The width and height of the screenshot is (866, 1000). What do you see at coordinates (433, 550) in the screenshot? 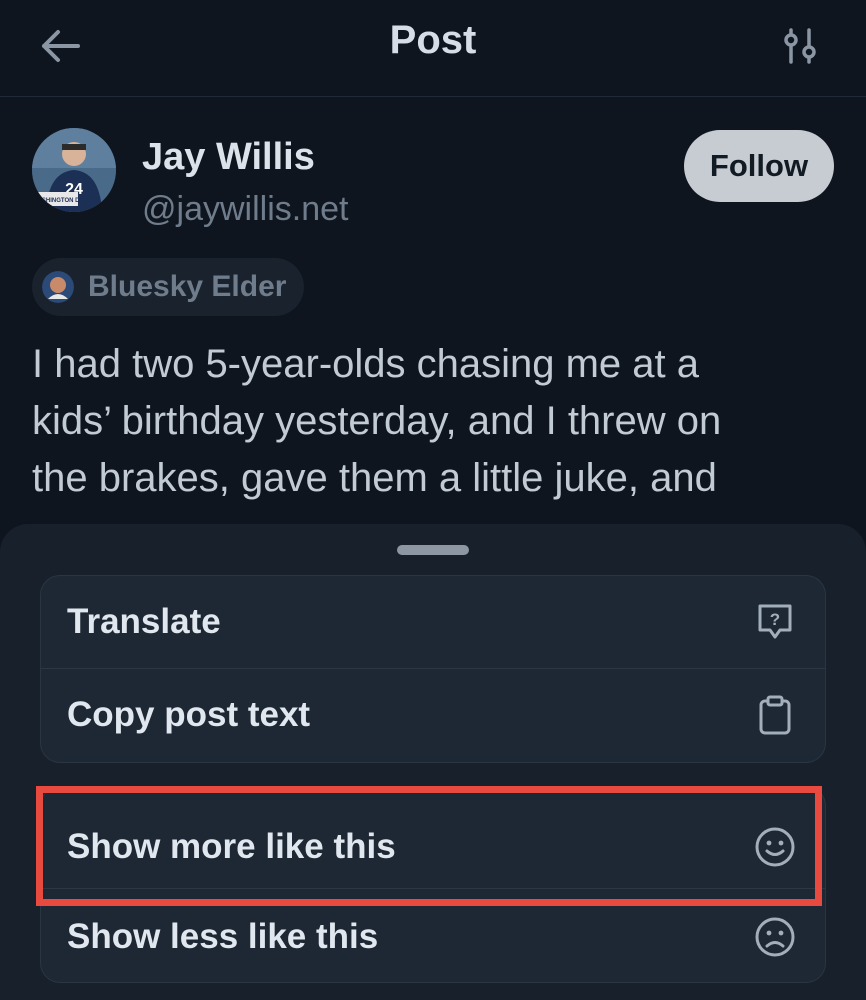
I see `sheet-drag-handle` at bounding box center [433, 550].